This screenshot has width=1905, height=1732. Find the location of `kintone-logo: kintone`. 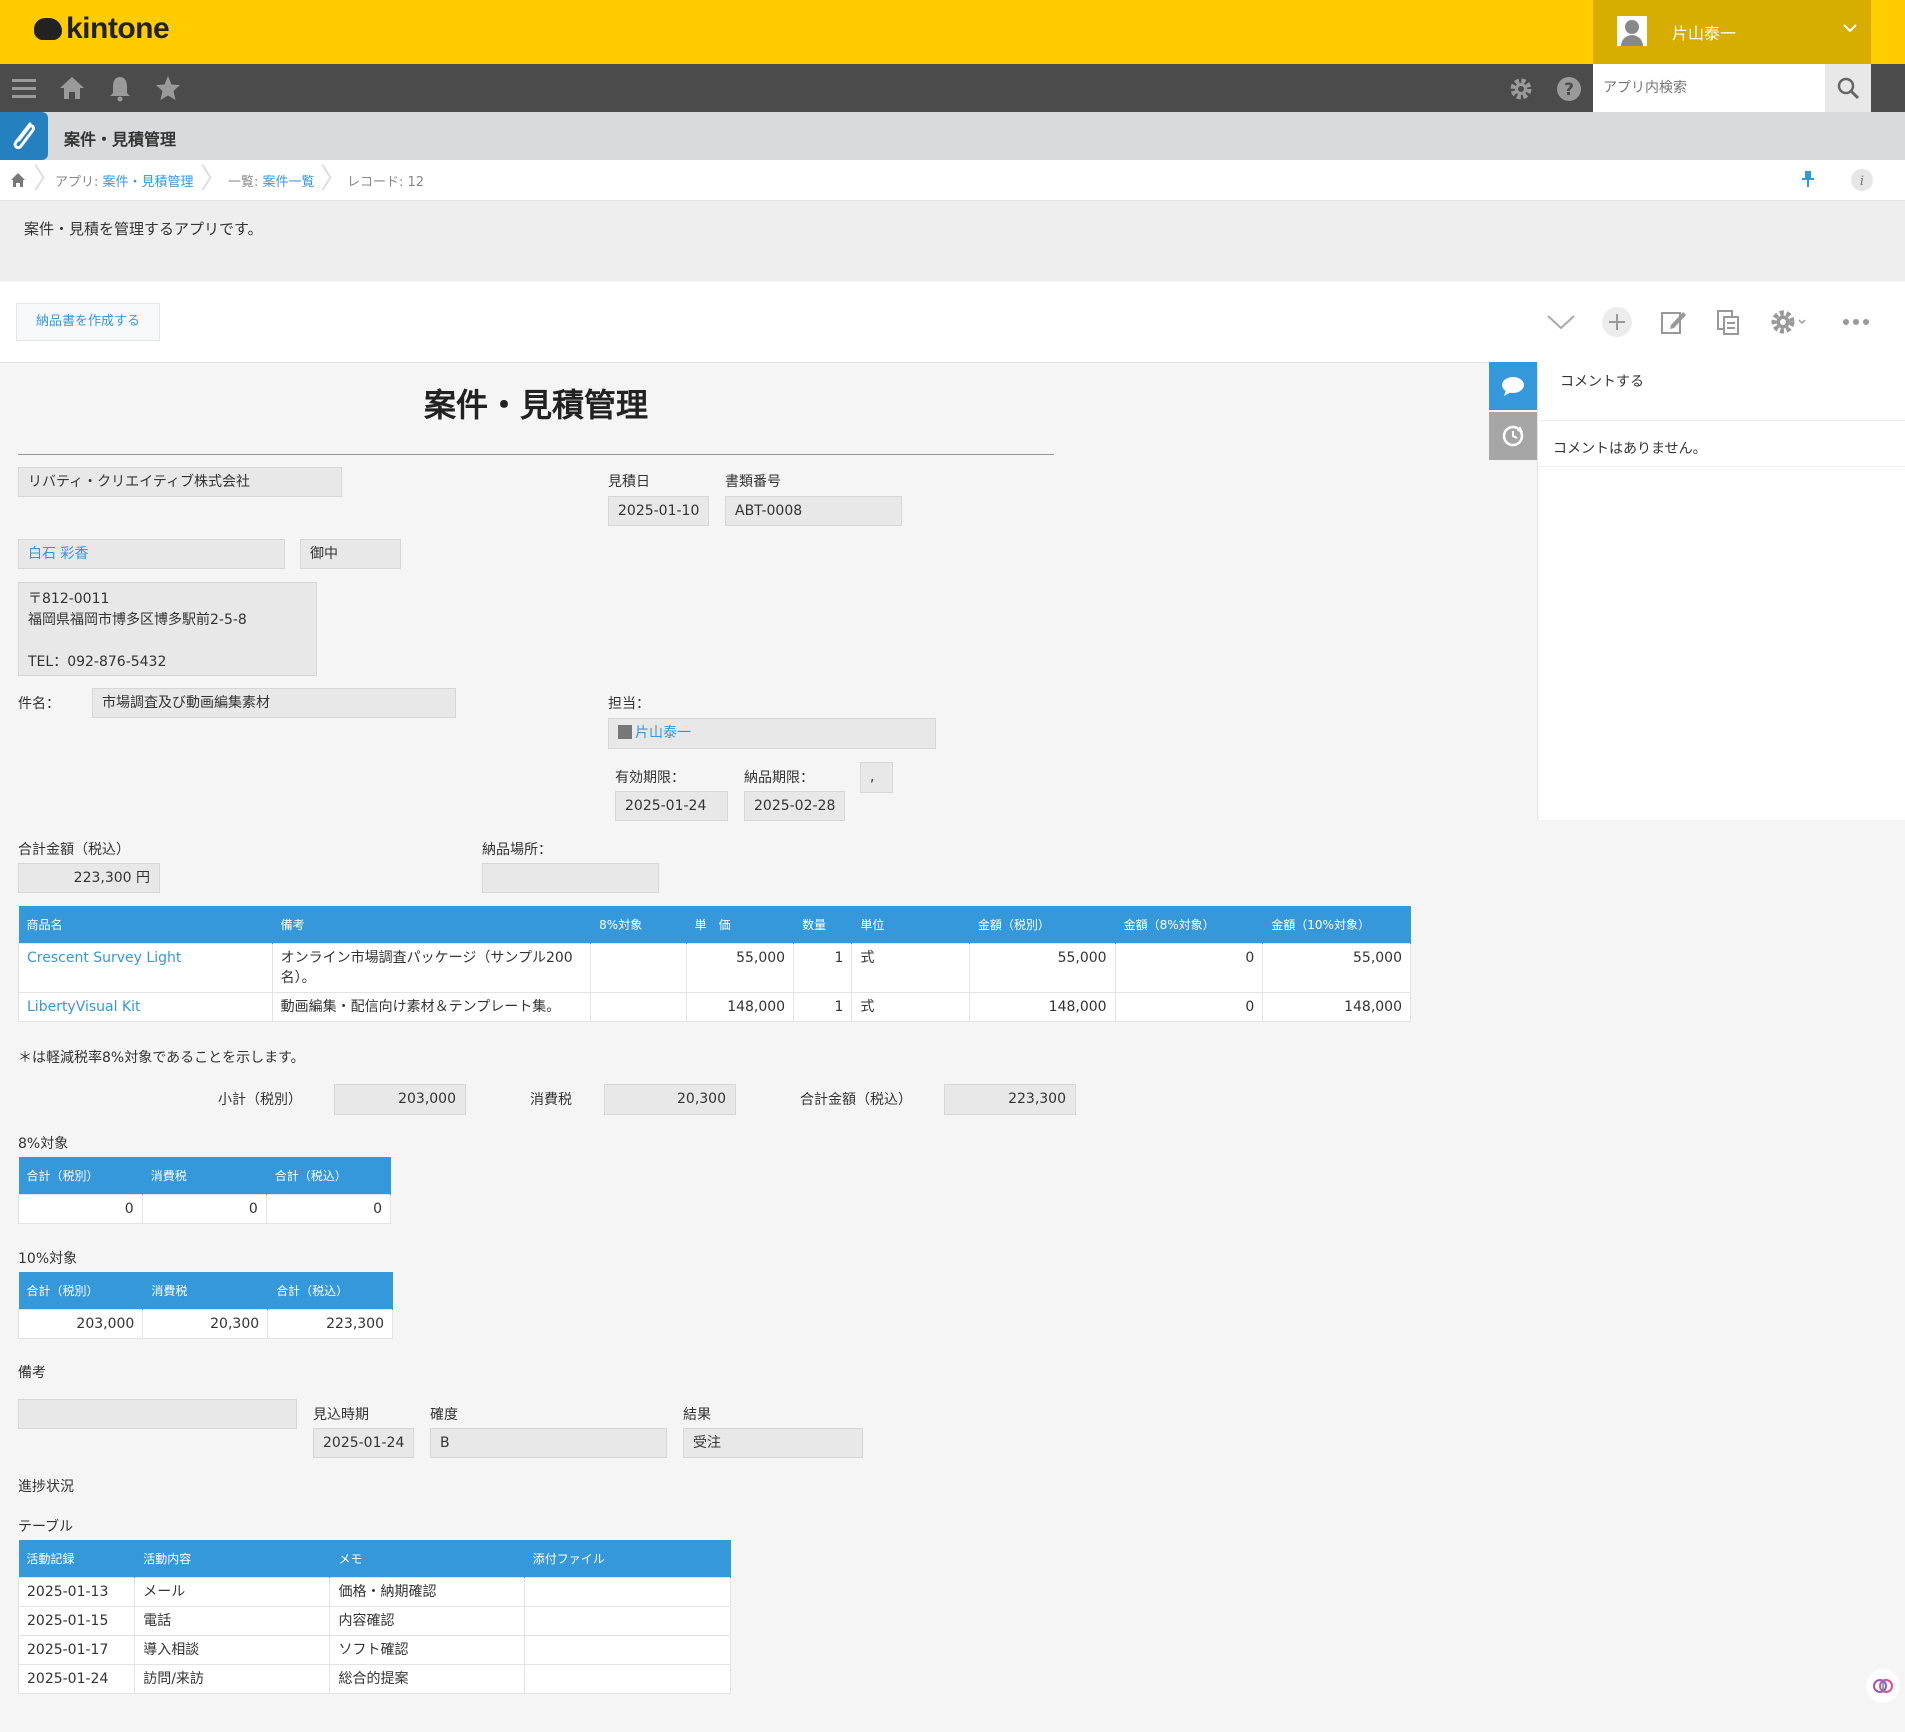

kintone-logo: kintone is located at coordinates (102, 29).